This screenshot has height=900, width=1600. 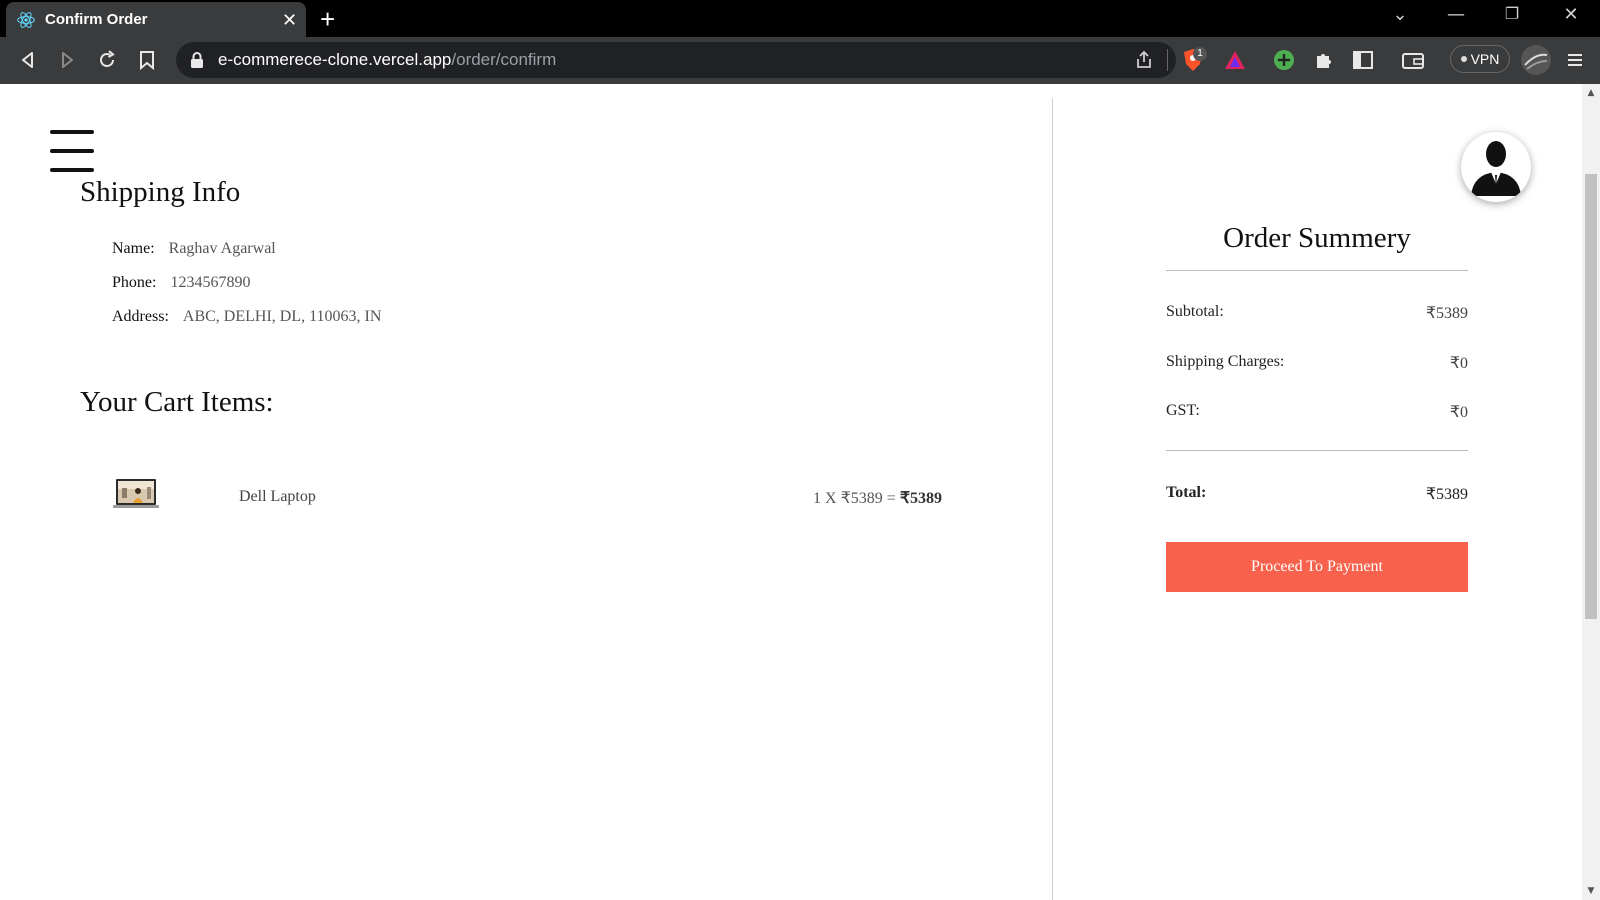 I want to click on url-path: /order/confirm, so click(x=504, y=59).